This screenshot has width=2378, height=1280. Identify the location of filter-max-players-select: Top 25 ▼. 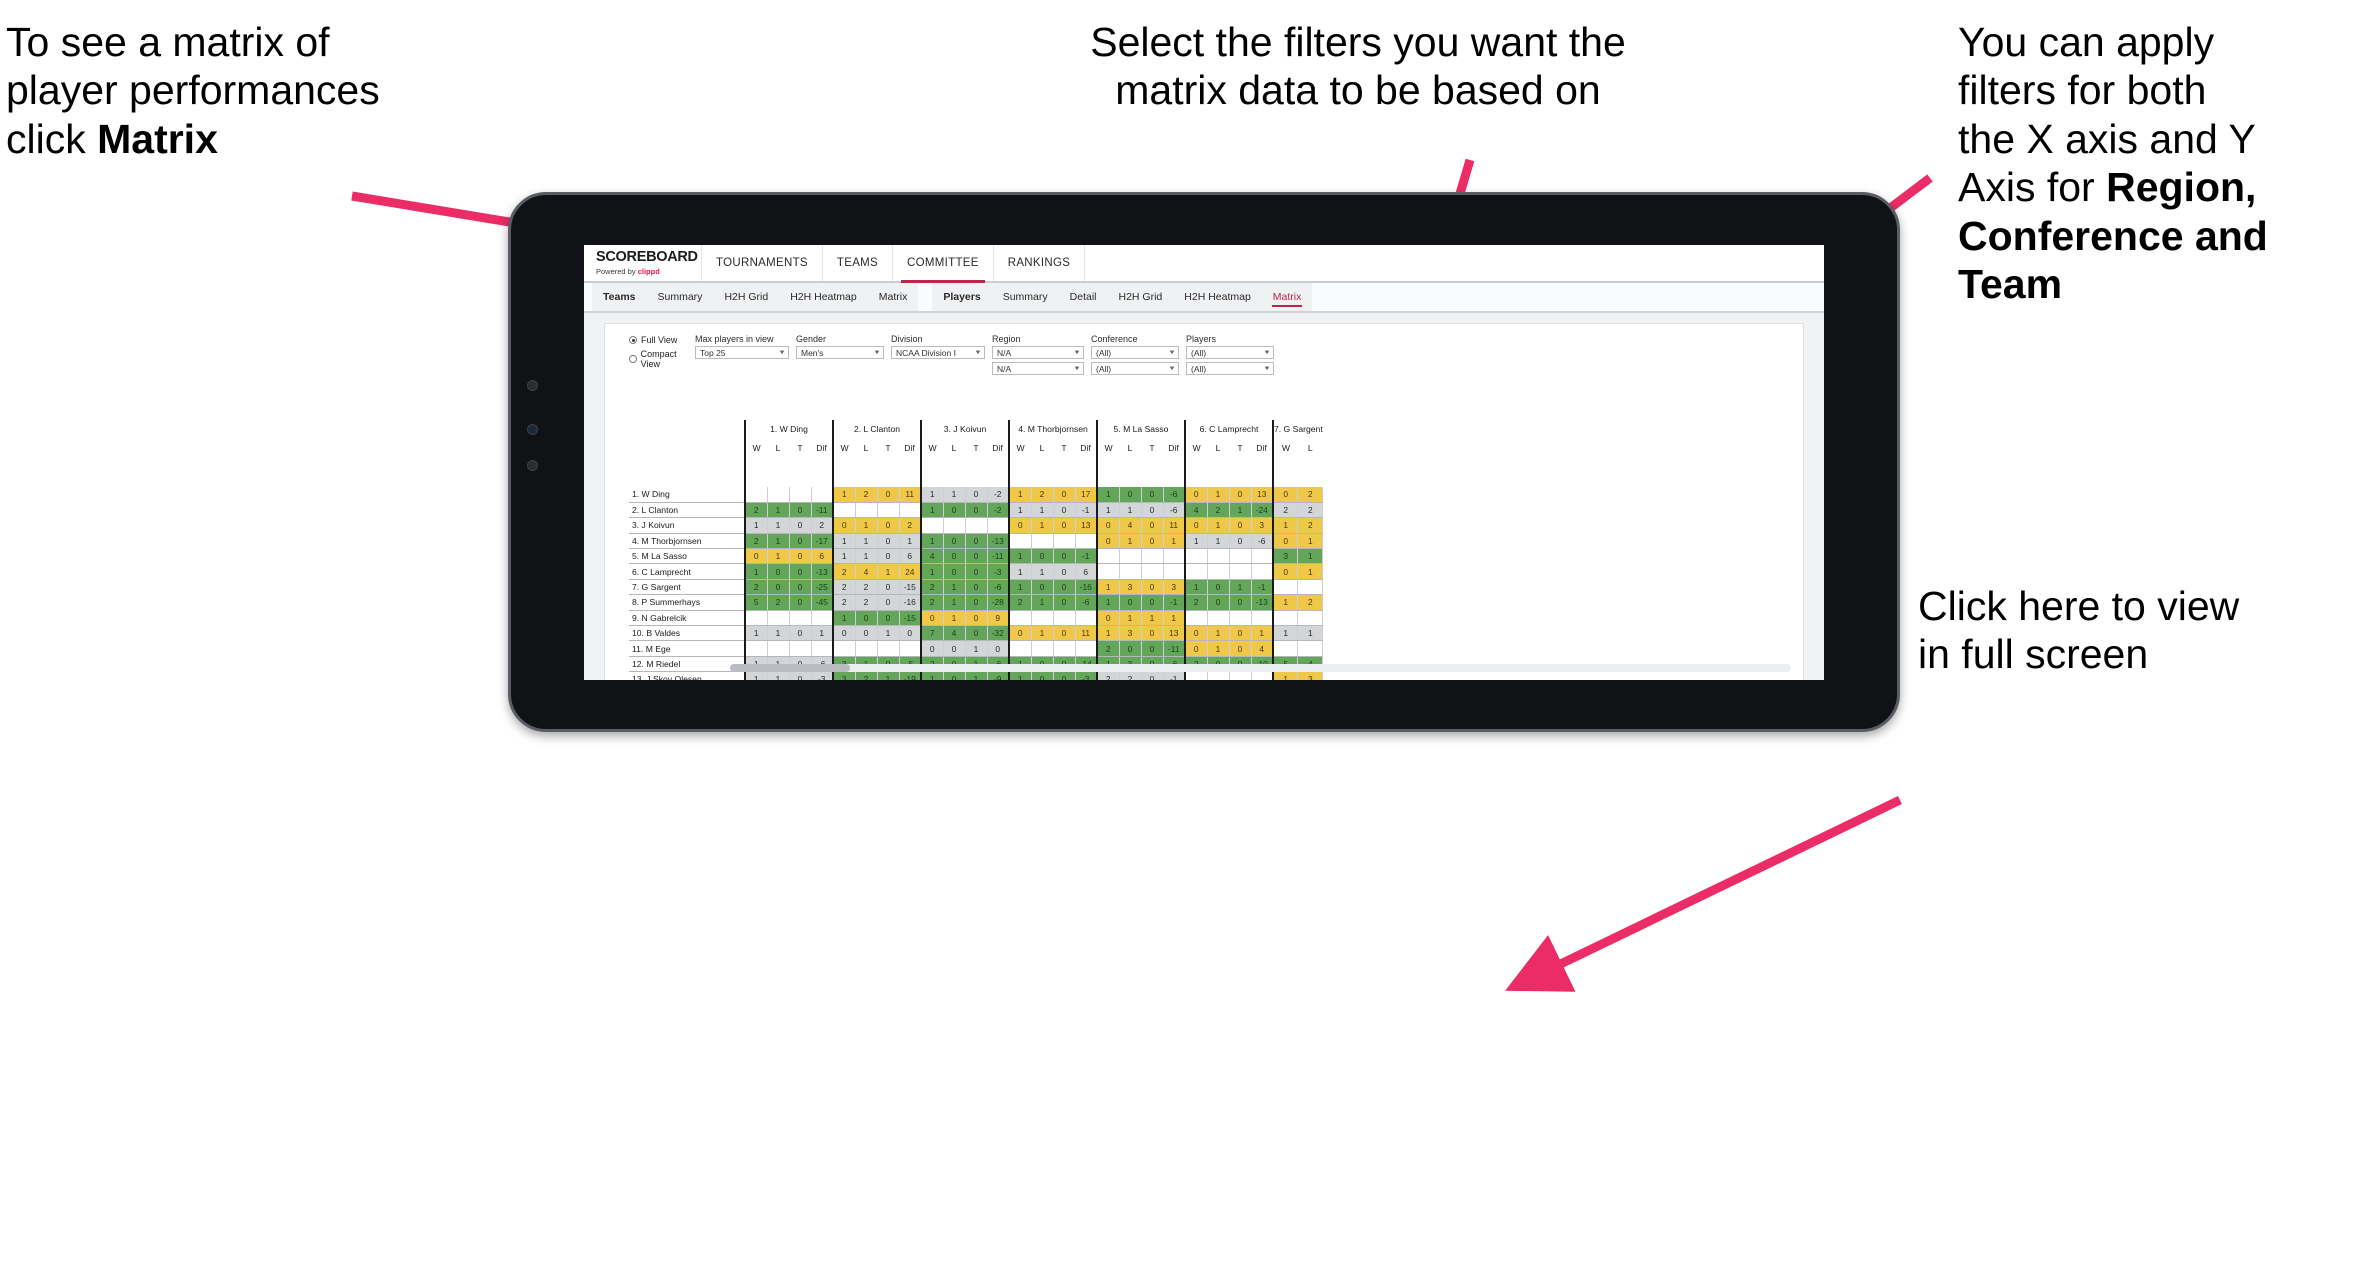
(742, 352).